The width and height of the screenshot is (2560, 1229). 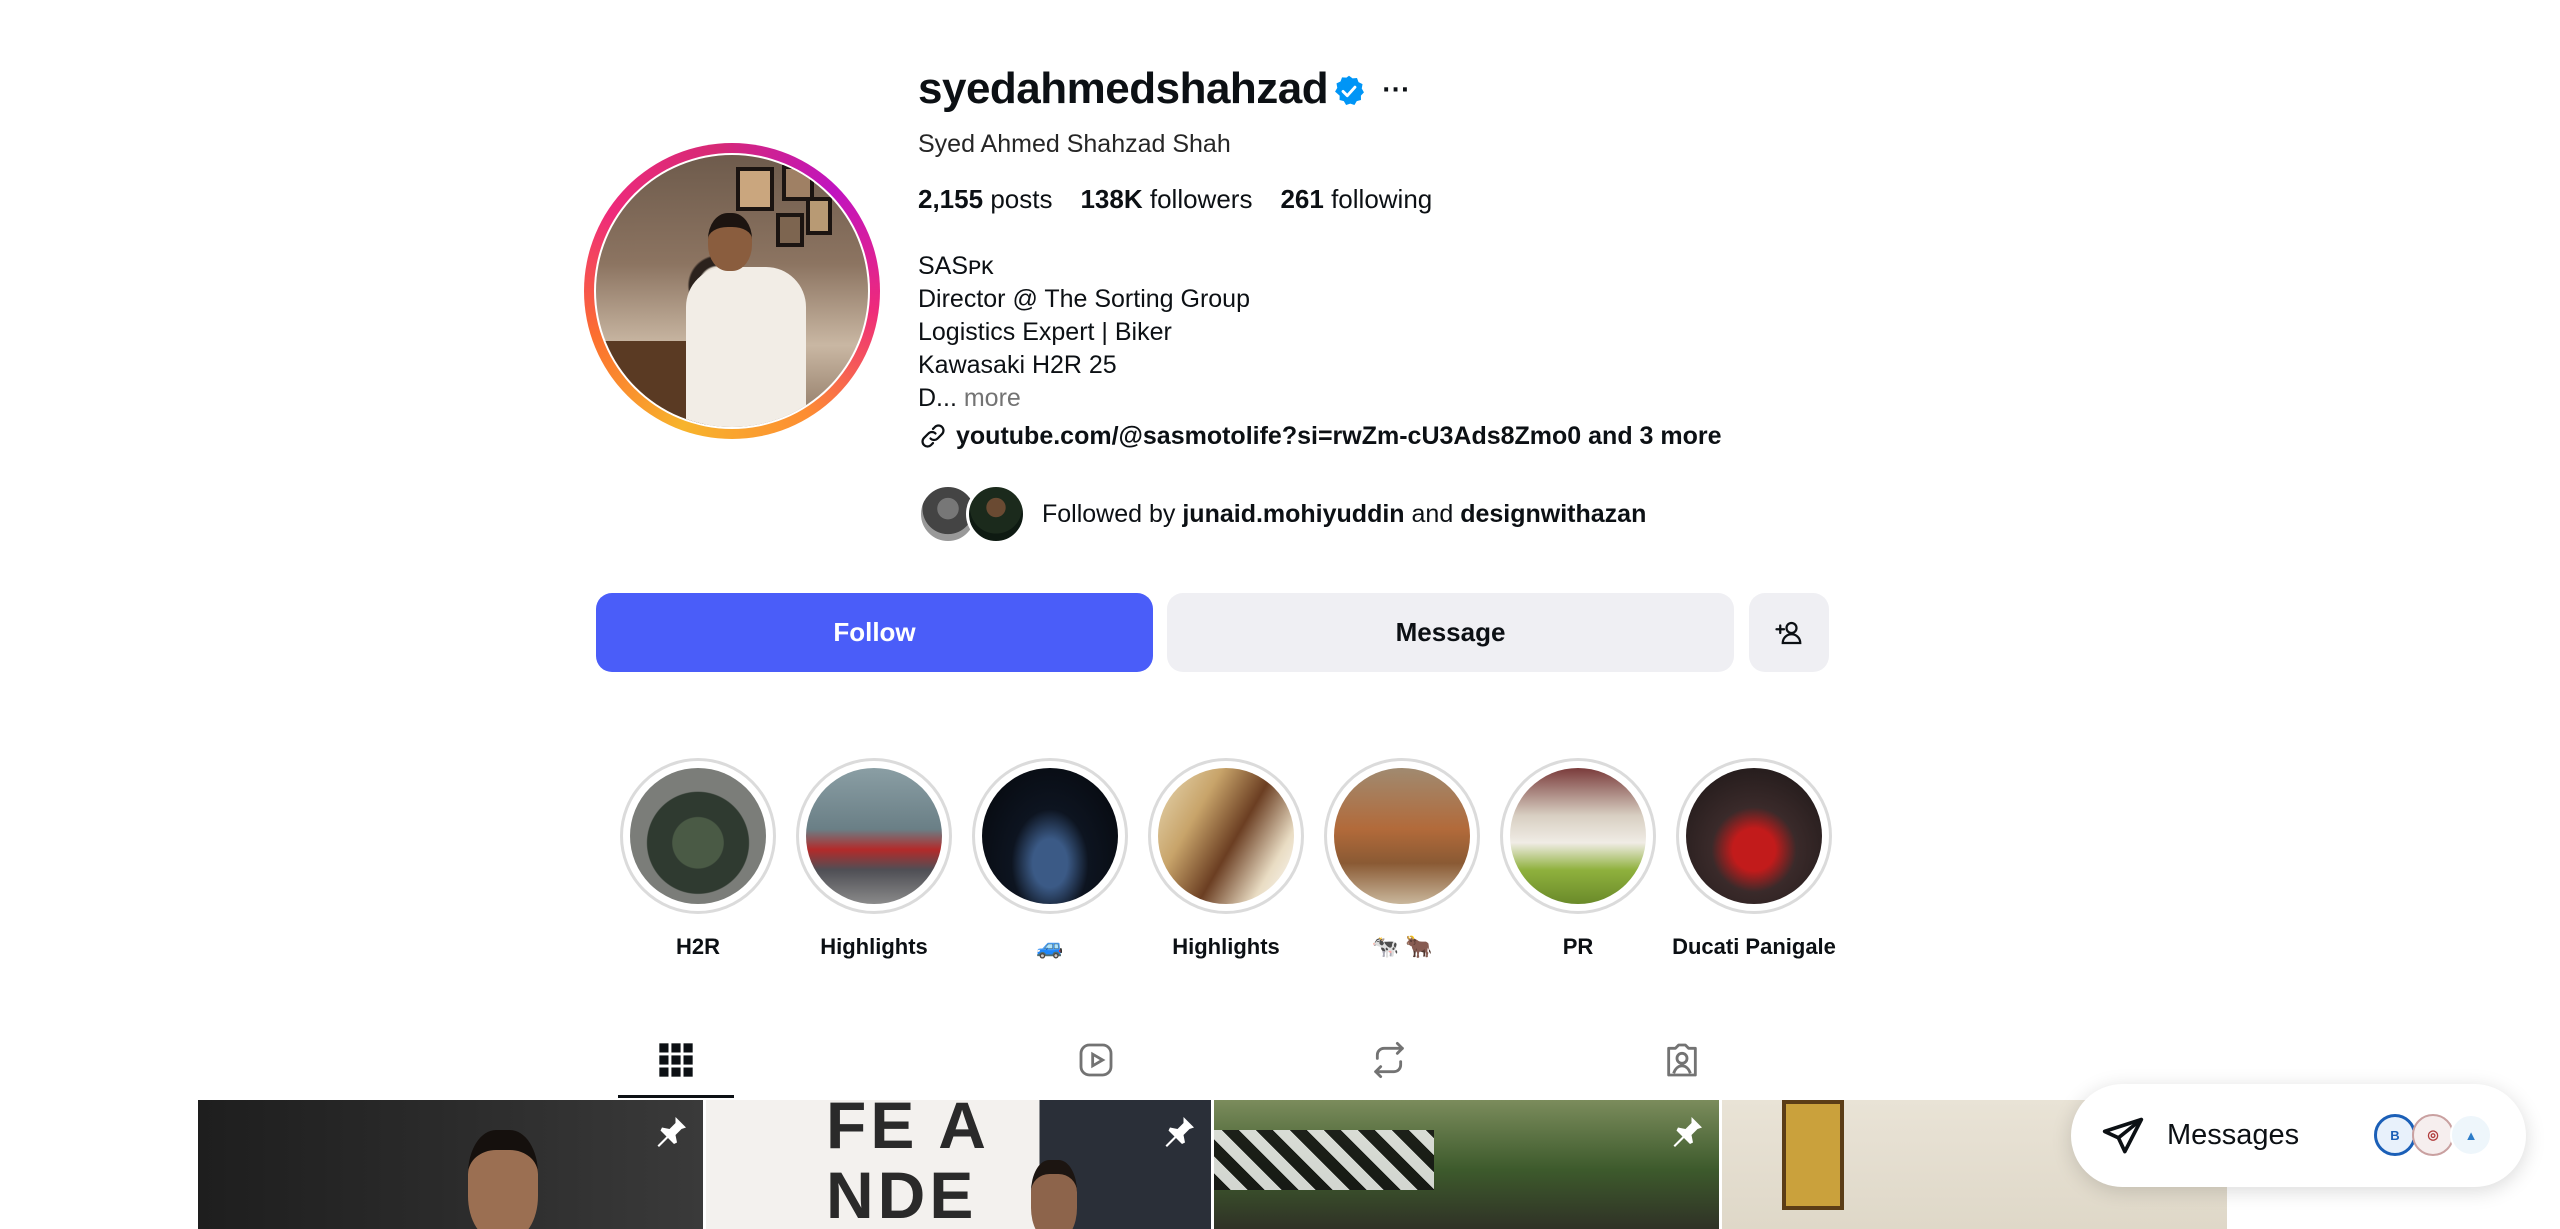 I want to click on avatar: ◎, so click(x=2433, y=1135).